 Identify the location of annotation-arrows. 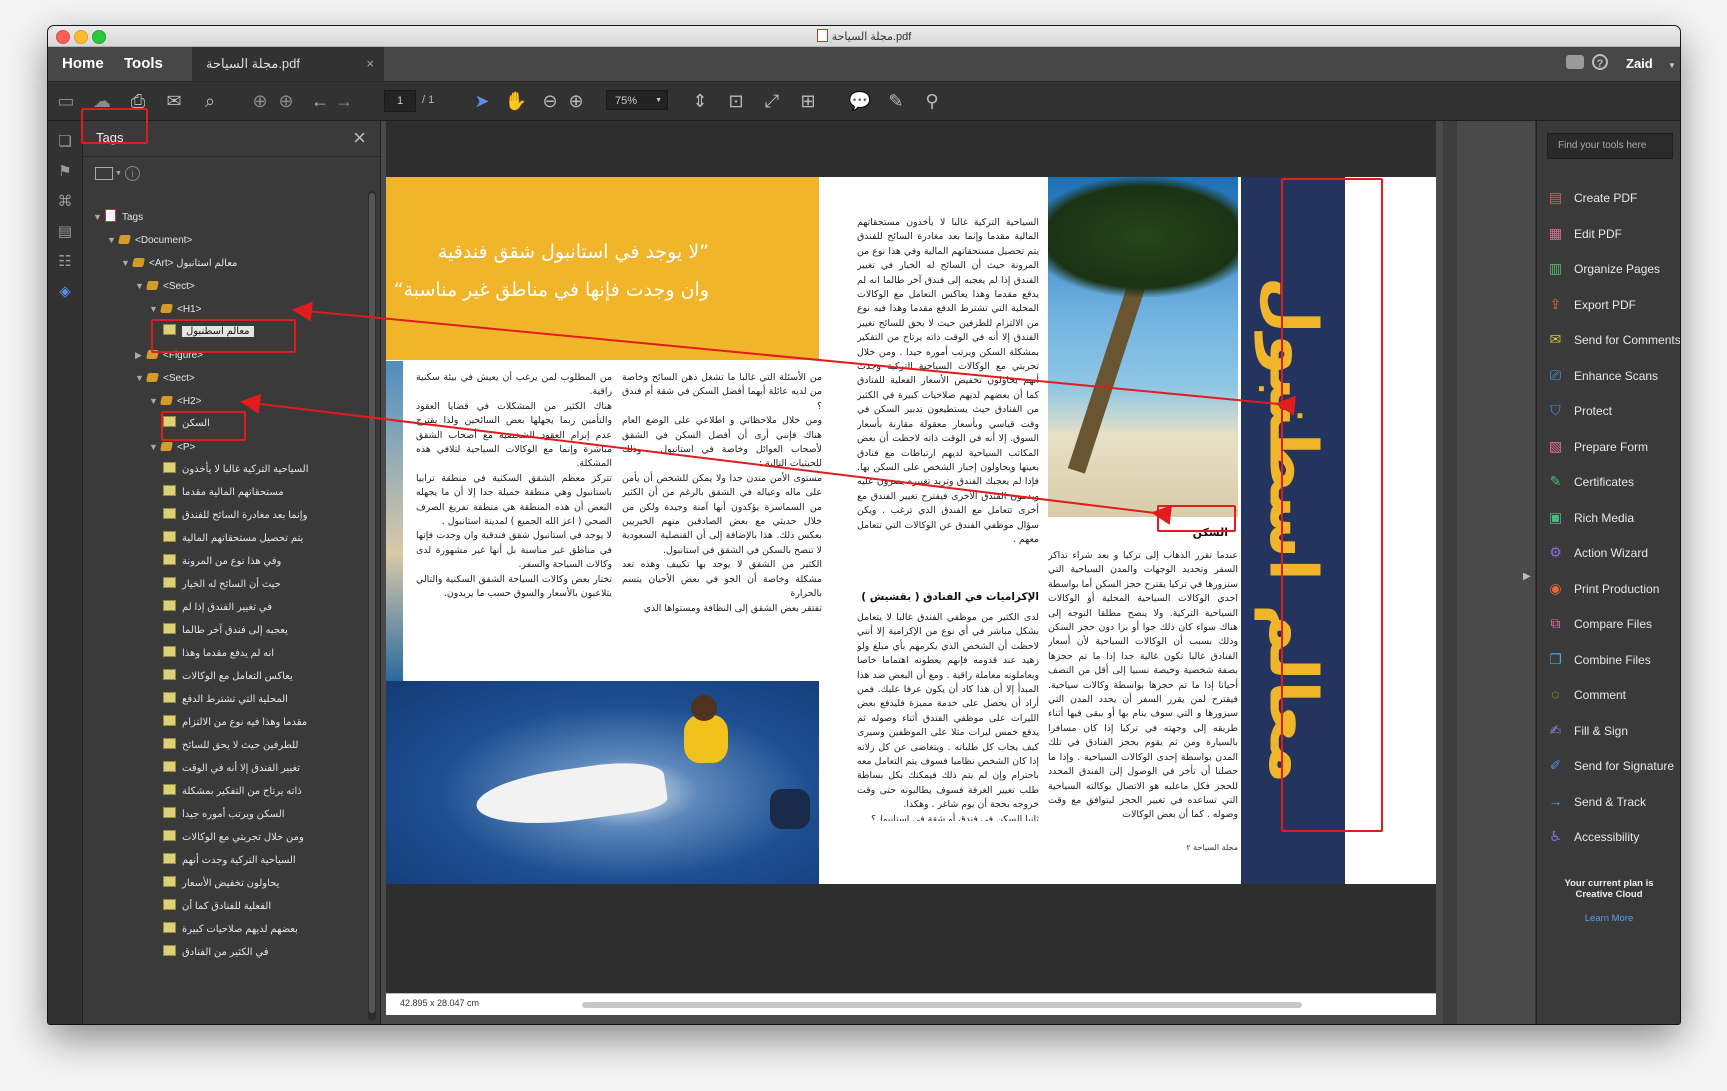
(768, 413).